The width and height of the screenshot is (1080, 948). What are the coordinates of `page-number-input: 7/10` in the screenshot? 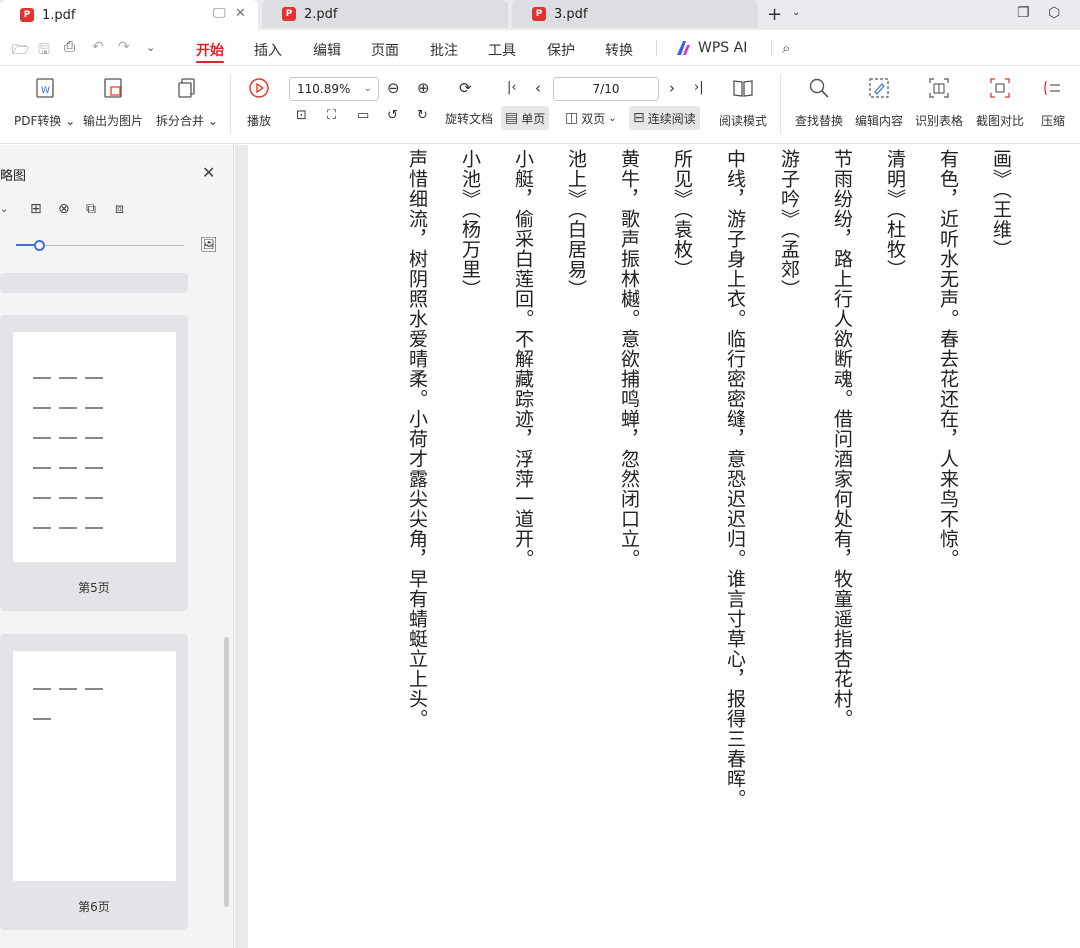 It's located at (606, 89).